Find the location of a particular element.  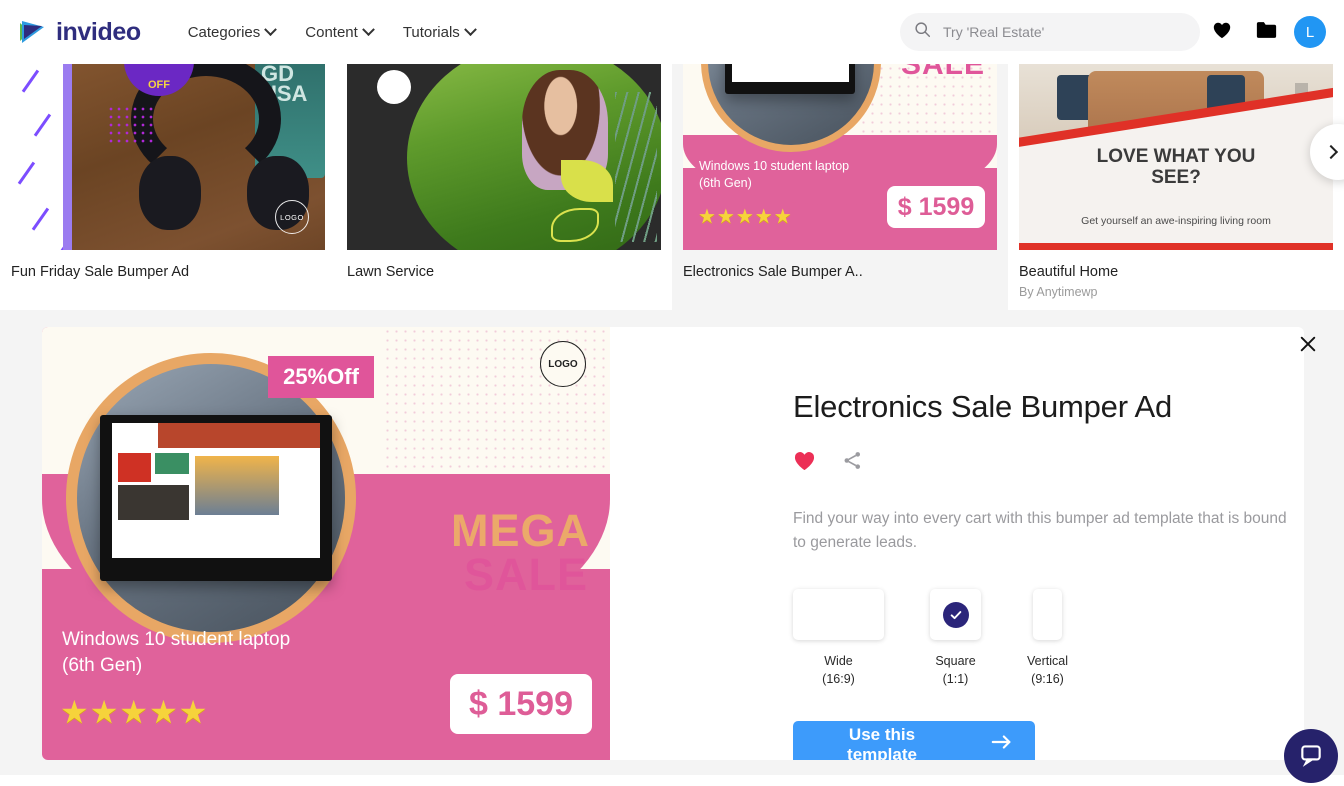

thumb-headline-line2: SEE? is located at coordinates (1176, 178).